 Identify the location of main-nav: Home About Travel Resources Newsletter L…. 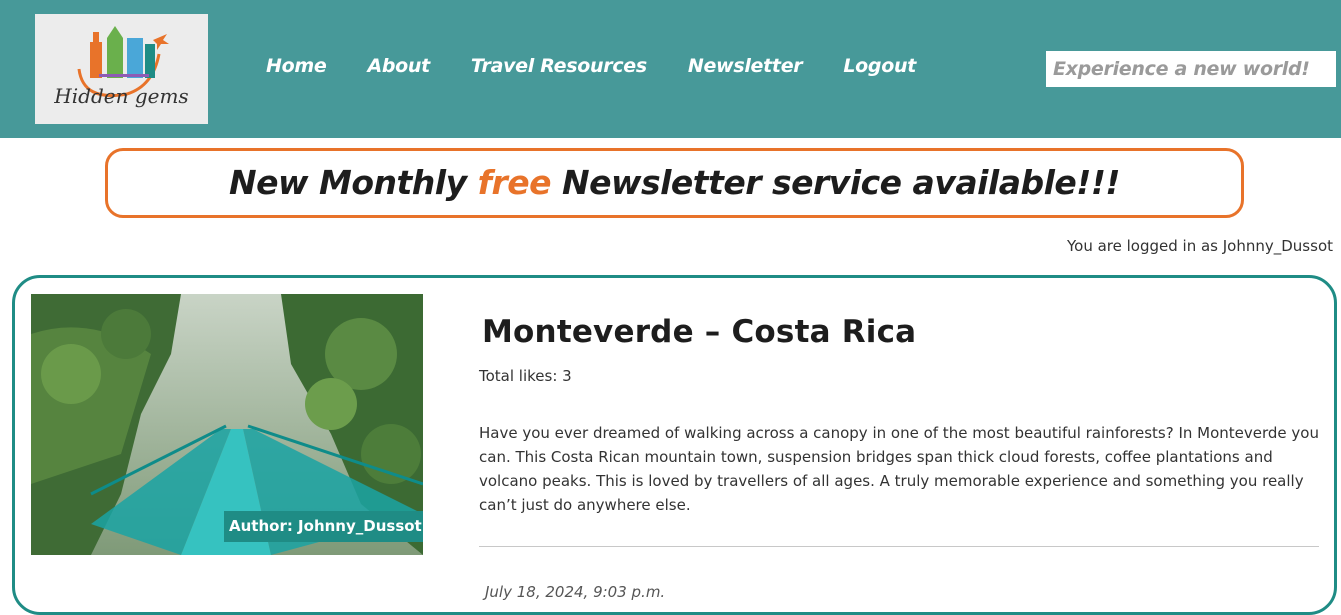
(591, 66).